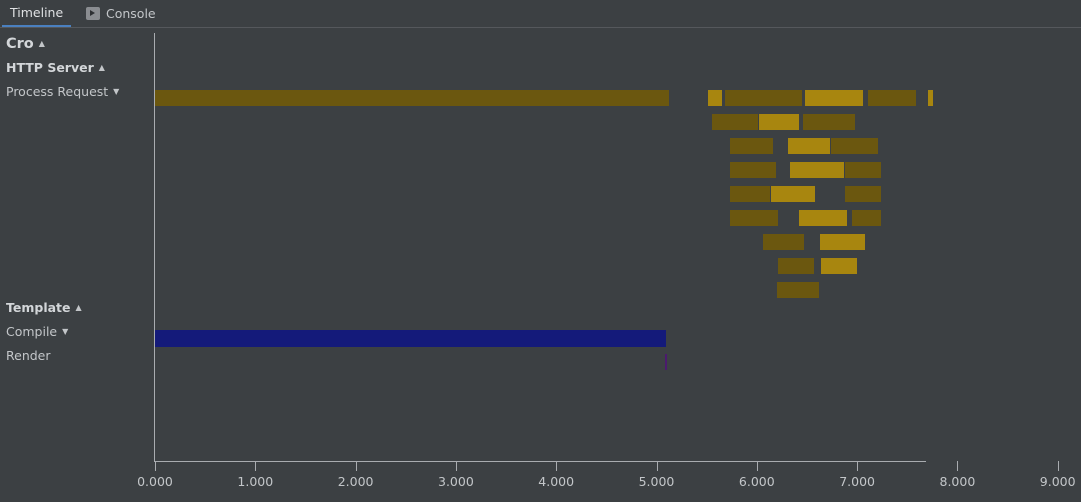 The width and height of the screenshot is (1081, 502). I want to click on track-label-text: HTTP Server, so click(50, 67).